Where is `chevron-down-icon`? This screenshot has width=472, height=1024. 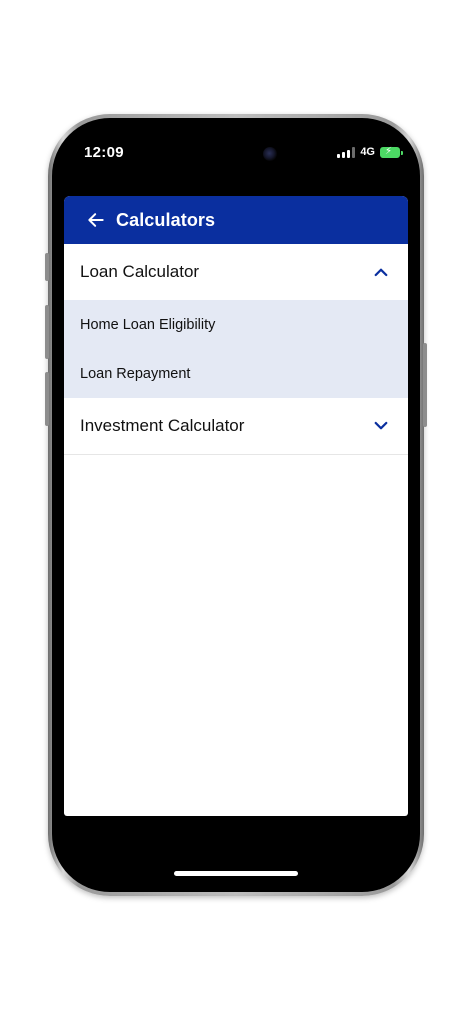 chevron-down-icon is located at coordinates (381, 426).